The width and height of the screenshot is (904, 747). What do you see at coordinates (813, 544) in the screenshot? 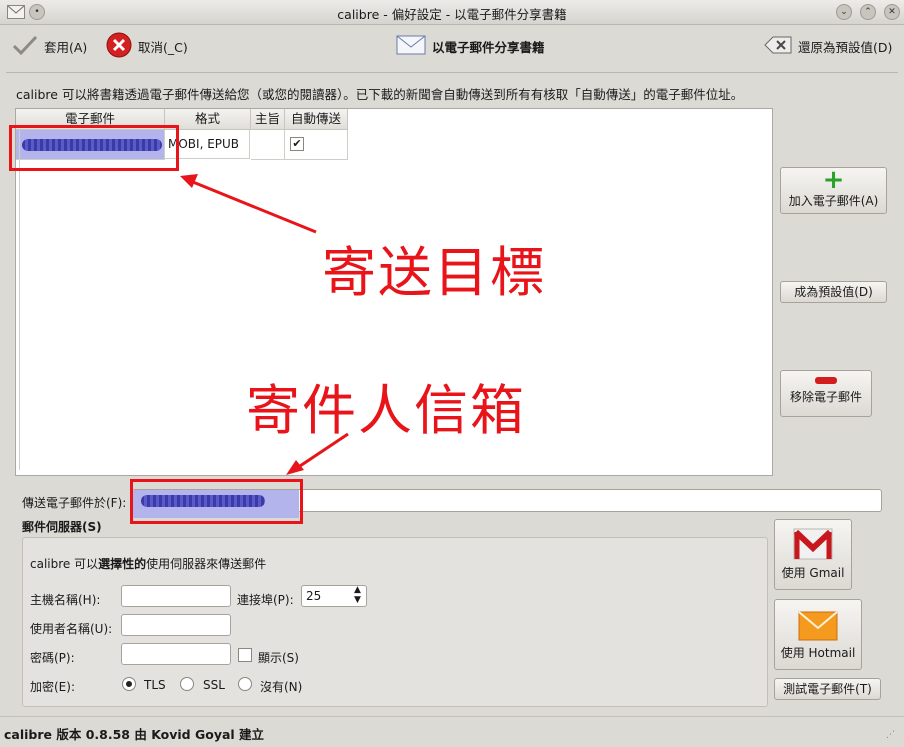
I see `gmail-icon` at bounding box center [813, 544].